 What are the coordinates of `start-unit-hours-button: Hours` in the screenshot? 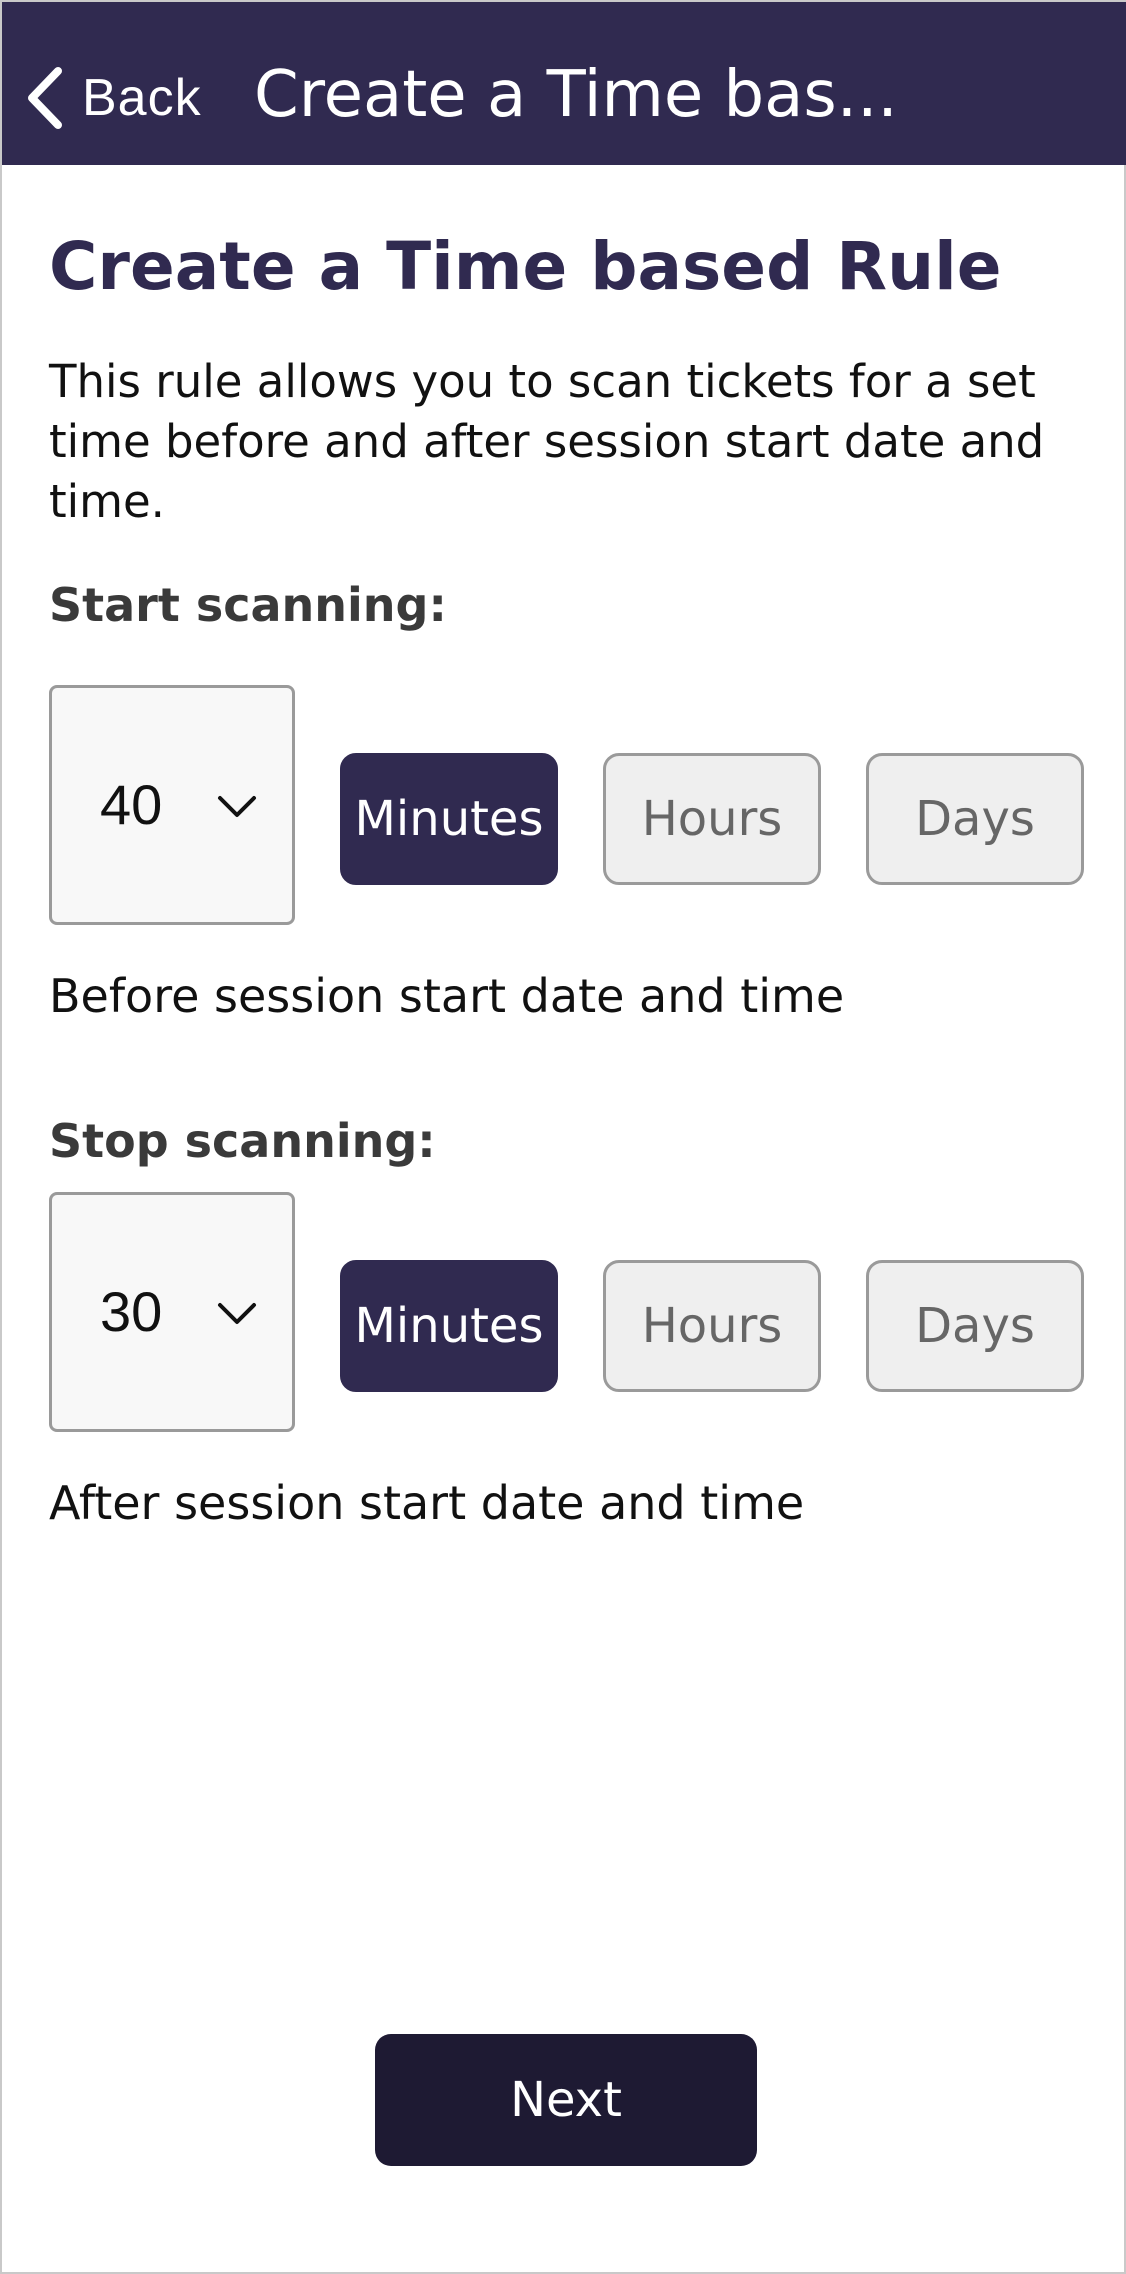 It's located at (712, 819).